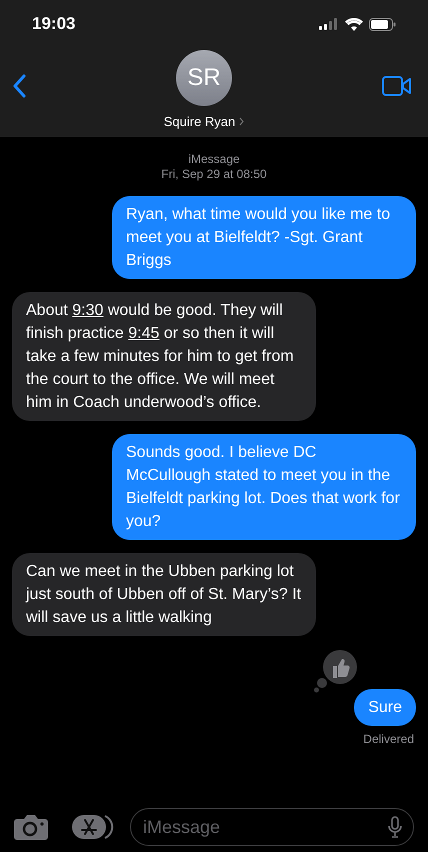 Image resolution: width=428 pixels, height=852 pixels. Describe the element at coordinates (264, 487) in the screenshot. I see `sent-message-bubble: Sounds good. I believe DC McCullough stated to meet you in the Bielfeldt parking lot. Does that work for you?` at that location.